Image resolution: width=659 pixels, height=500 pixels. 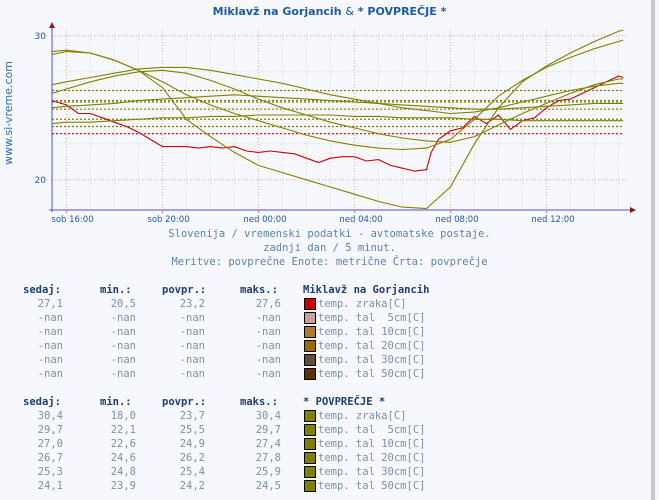 What do you see at coordinates (123, 458) in the screenshot?
I see `stat-min: 24,6` at bounding box center [123, 458].